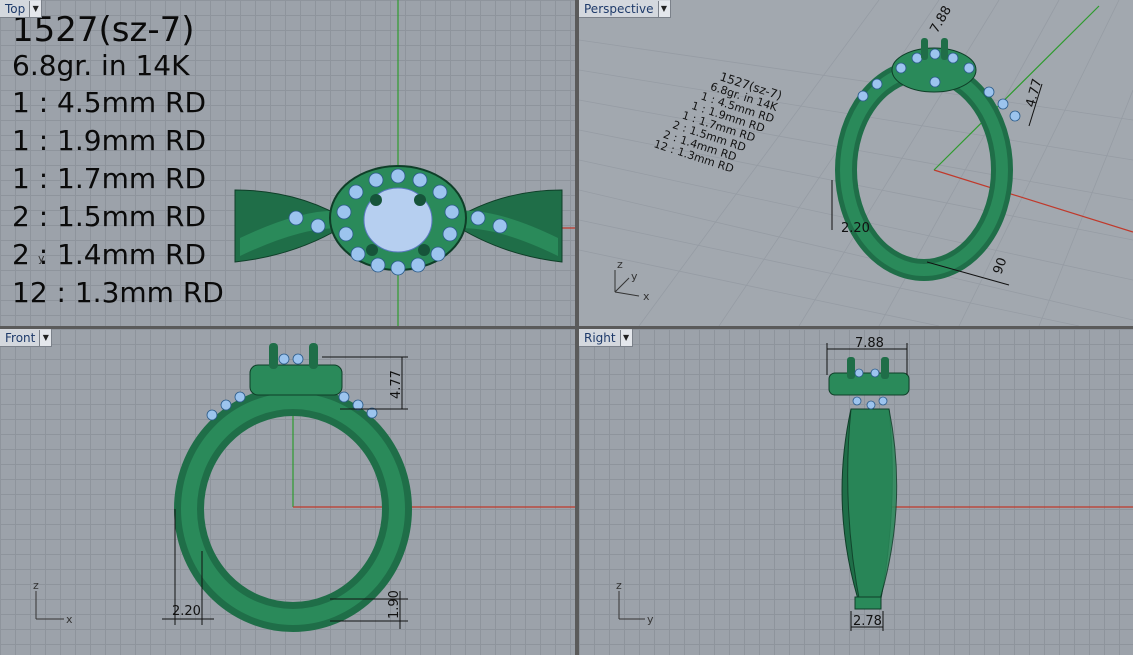 This screenshot has height=655, width=1133. I want to click on stone-spec: 12 : 1.3mm RD, so click(118, 292).